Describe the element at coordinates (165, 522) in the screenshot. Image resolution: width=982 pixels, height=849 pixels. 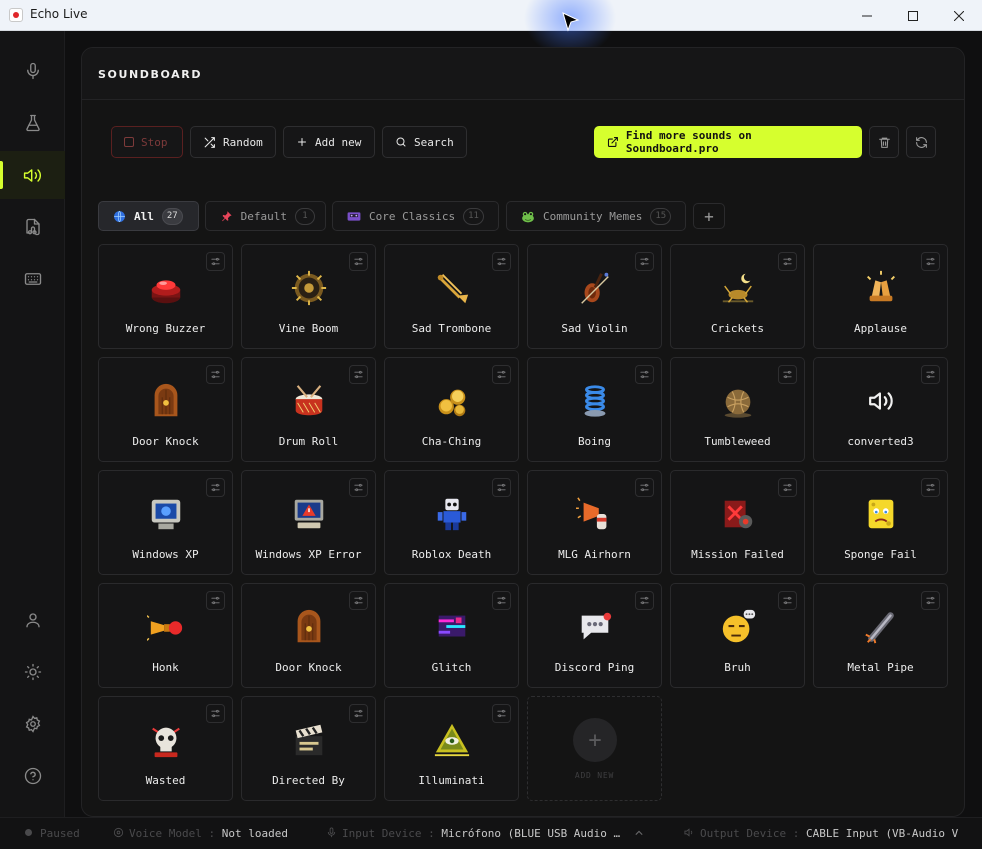
I see `sound-card: Windows XP` at that location.